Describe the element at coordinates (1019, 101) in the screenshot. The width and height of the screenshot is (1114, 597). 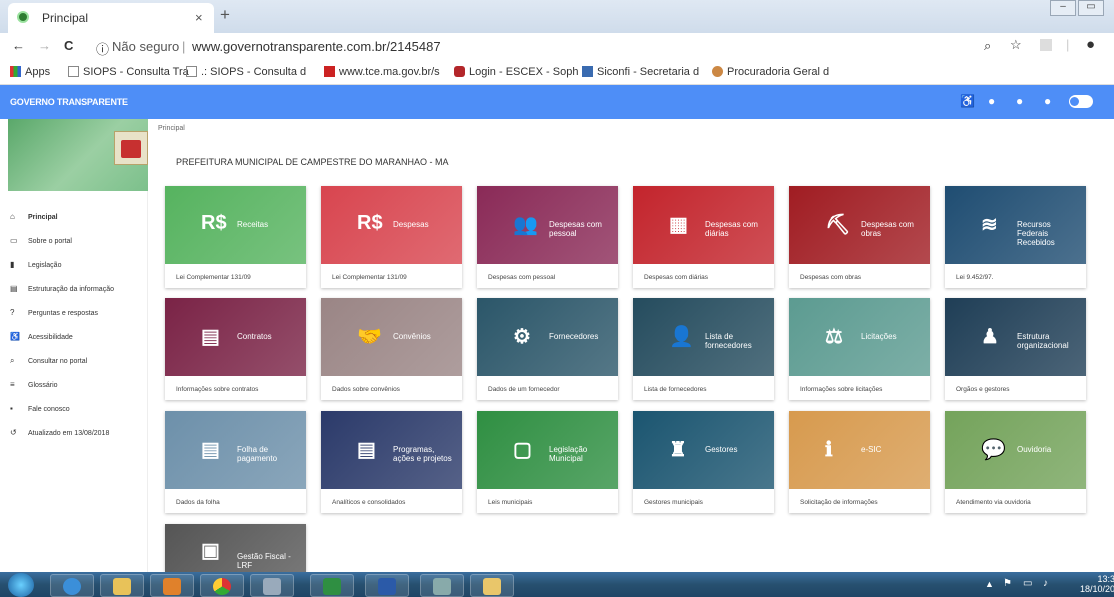
I see `font-increase-icon: ●` at that location.